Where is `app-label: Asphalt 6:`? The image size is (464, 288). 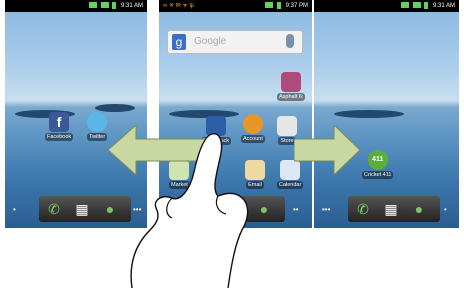 app-label: Asphalt 6: is located at coordinates (291, 97).